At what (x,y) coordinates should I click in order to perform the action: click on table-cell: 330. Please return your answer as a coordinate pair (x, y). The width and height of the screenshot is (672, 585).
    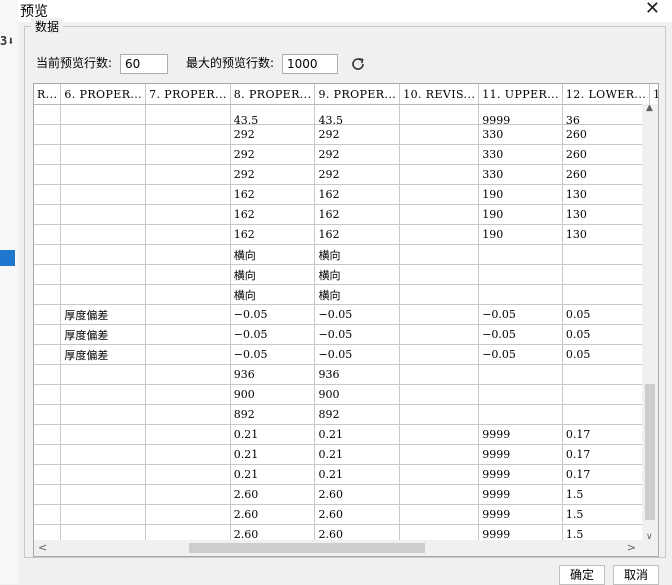
    Looking at the image, I should click on (520, 154).